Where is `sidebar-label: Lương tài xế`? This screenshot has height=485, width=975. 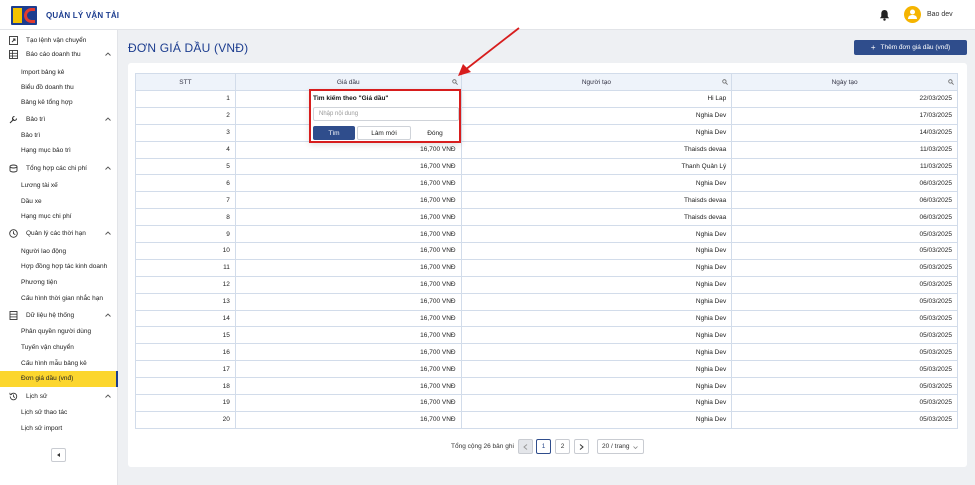 sidebar-label: Lương tài xế is located at coordinates (39, 185).